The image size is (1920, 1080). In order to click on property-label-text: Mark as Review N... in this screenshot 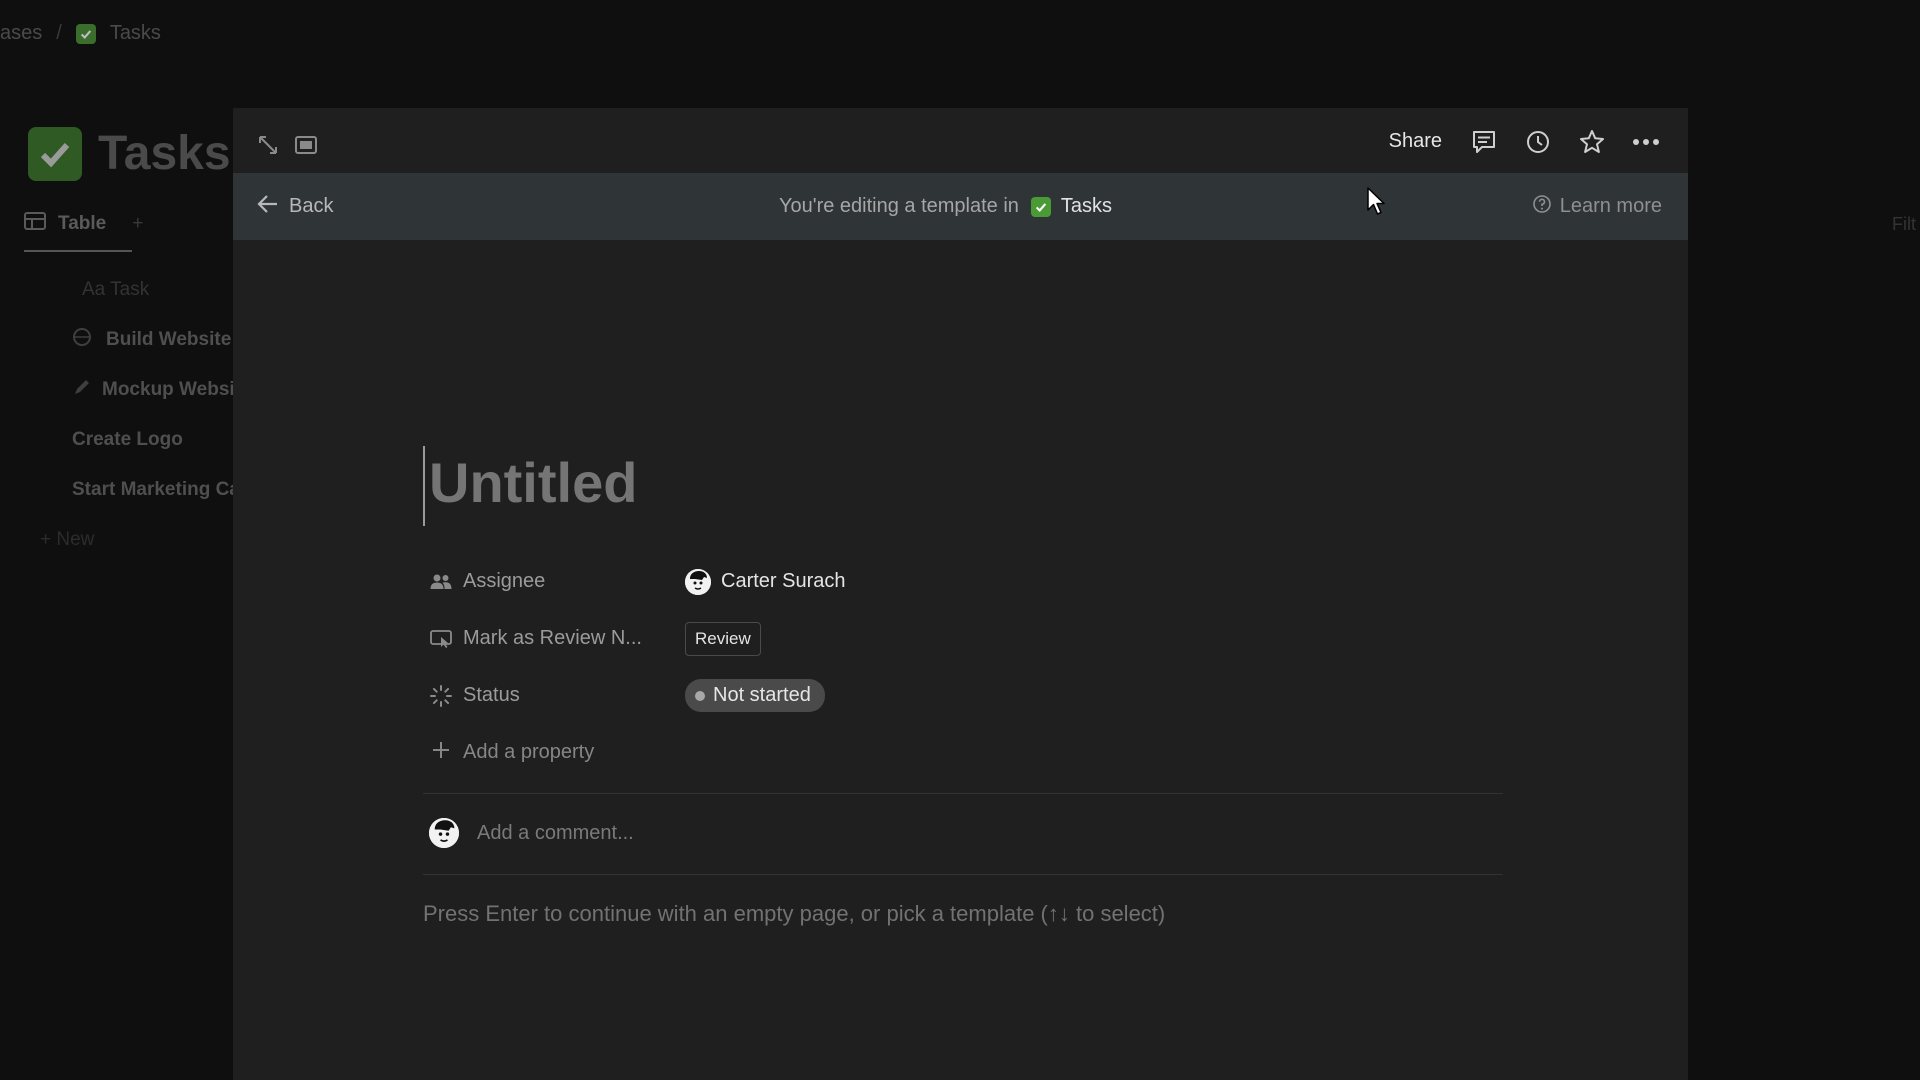, I will do `click(552, 638)`.